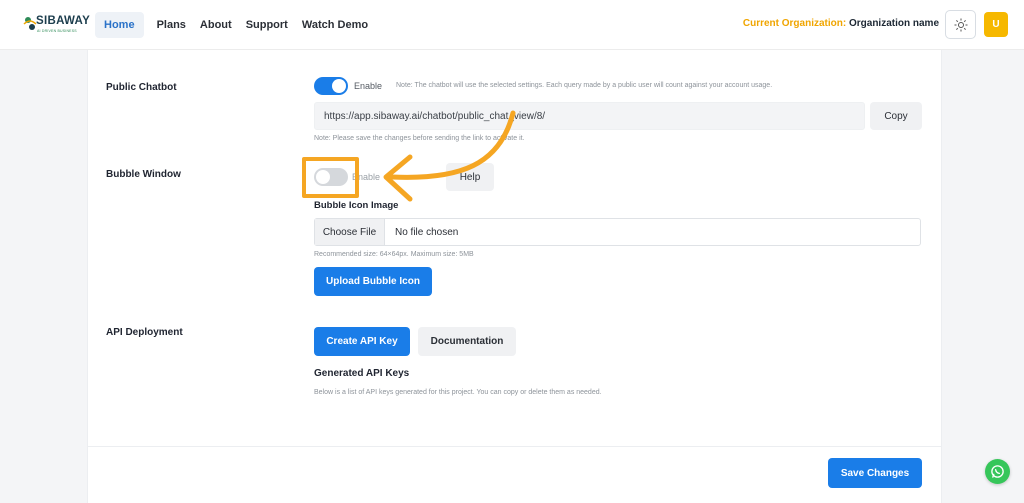  I want to click on file-status-text: No file chosen, so click(427, 232).